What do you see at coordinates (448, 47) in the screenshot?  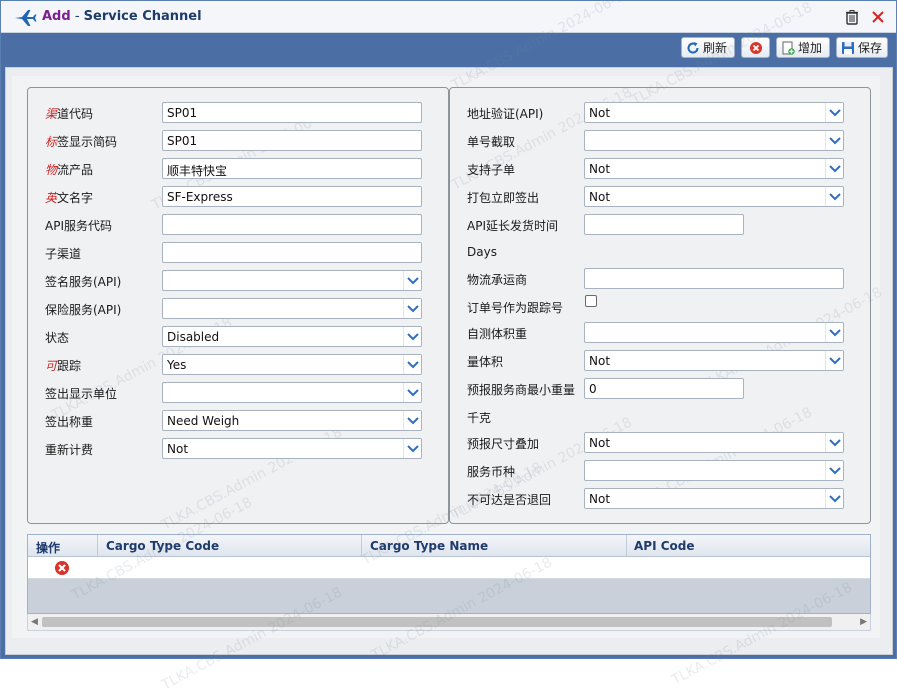 I see `action-toolbar: 刷新 增加 保存` at bounding box center [448, 47].